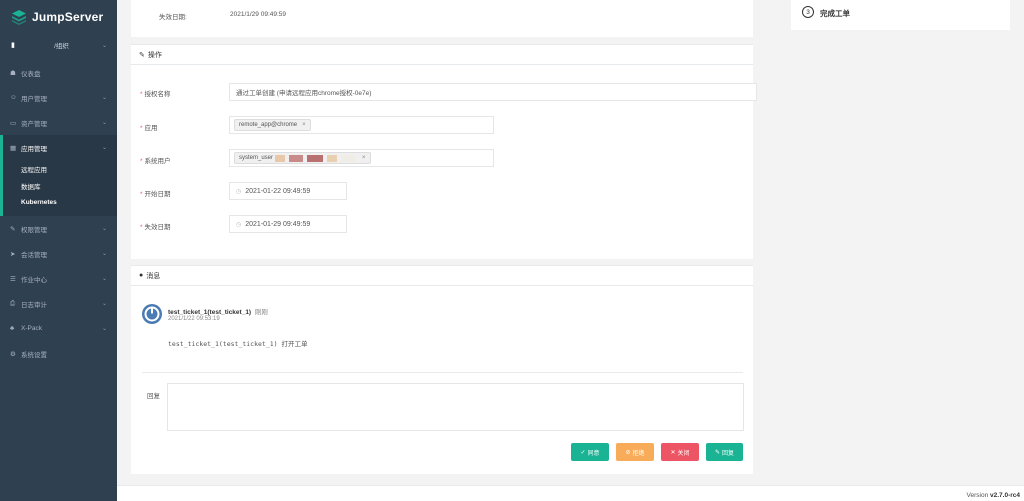 The width and height of the screenshot is (1024, 501). Describe the element at coordinates (13, 73) in the screenshot. I see `dashboard-icon: ☗` at that location.